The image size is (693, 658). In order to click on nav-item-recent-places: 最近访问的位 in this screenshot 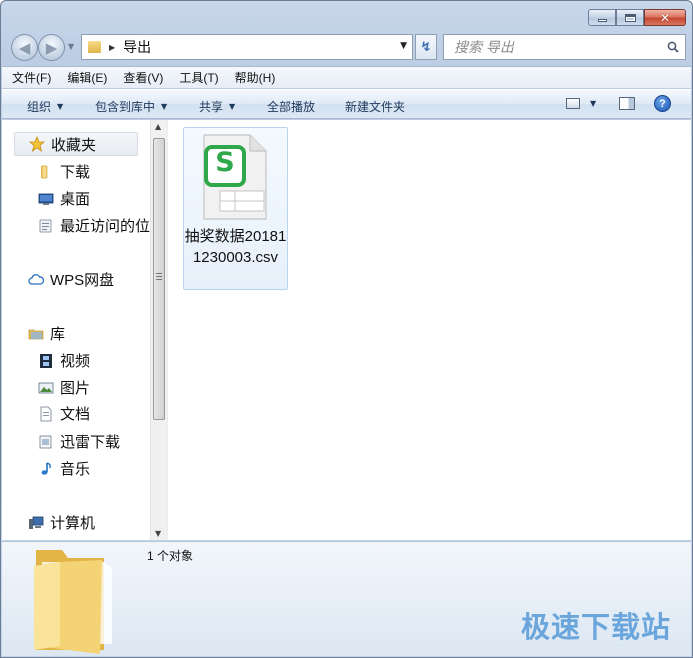, I will do `click(94, 225)`.